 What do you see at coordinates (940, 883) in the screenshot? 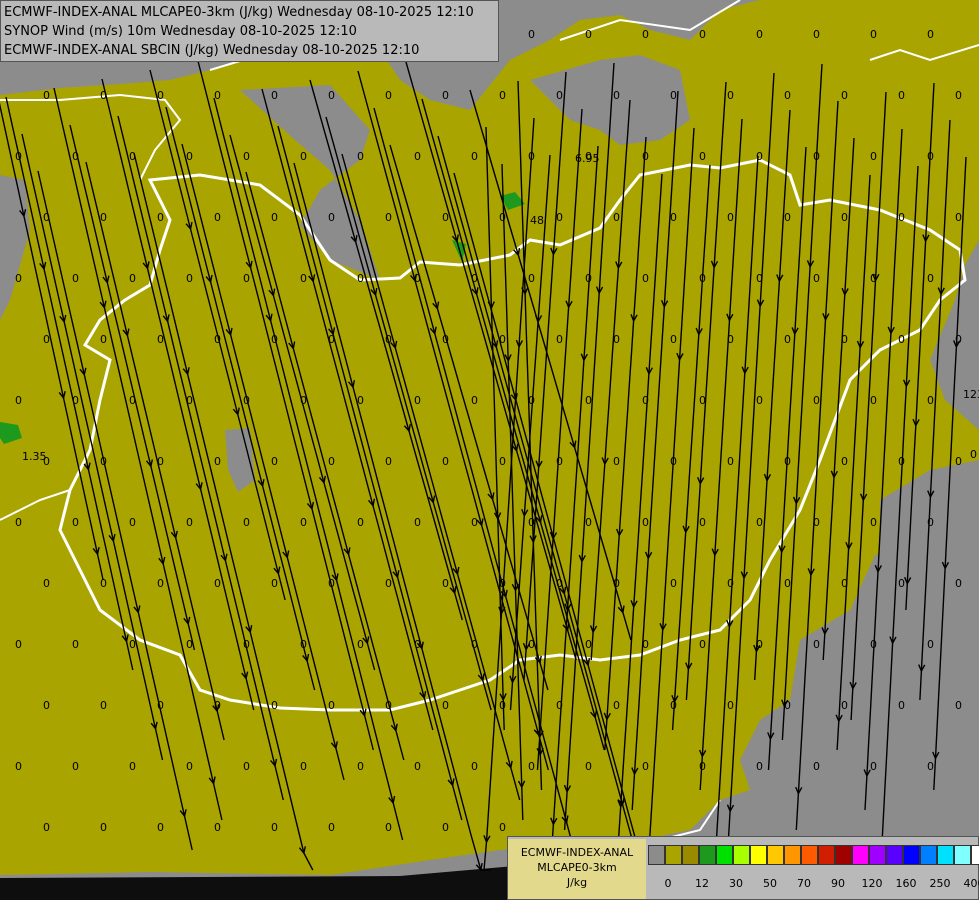
I see `legend-tick-label: 250` at bounding box center [940, 883].